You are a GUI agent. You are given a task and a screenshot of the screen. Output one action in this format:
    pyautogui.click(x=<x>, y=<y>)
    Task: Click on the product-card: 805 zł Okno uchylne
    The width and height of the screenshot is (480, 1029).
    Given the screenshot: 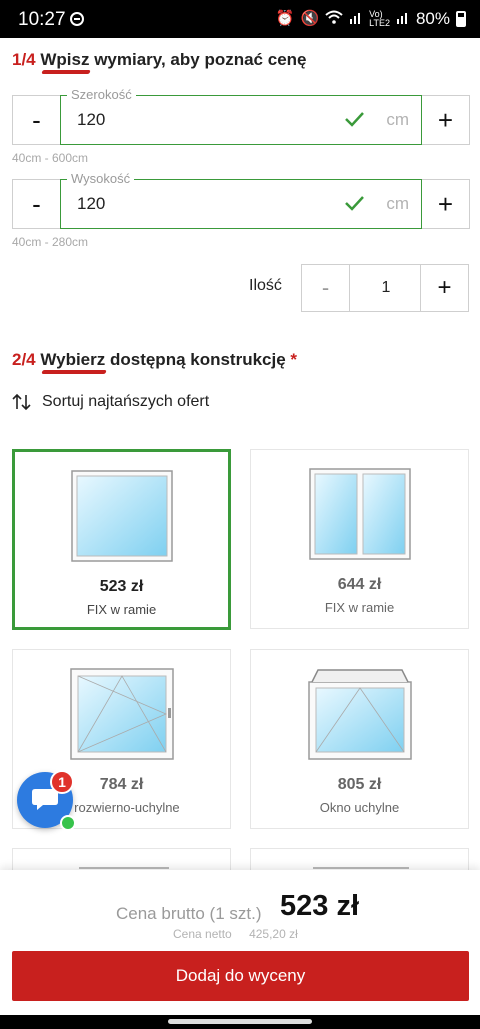 What is the action you would take?
    pyautogui.click(x=359, y=739)
    